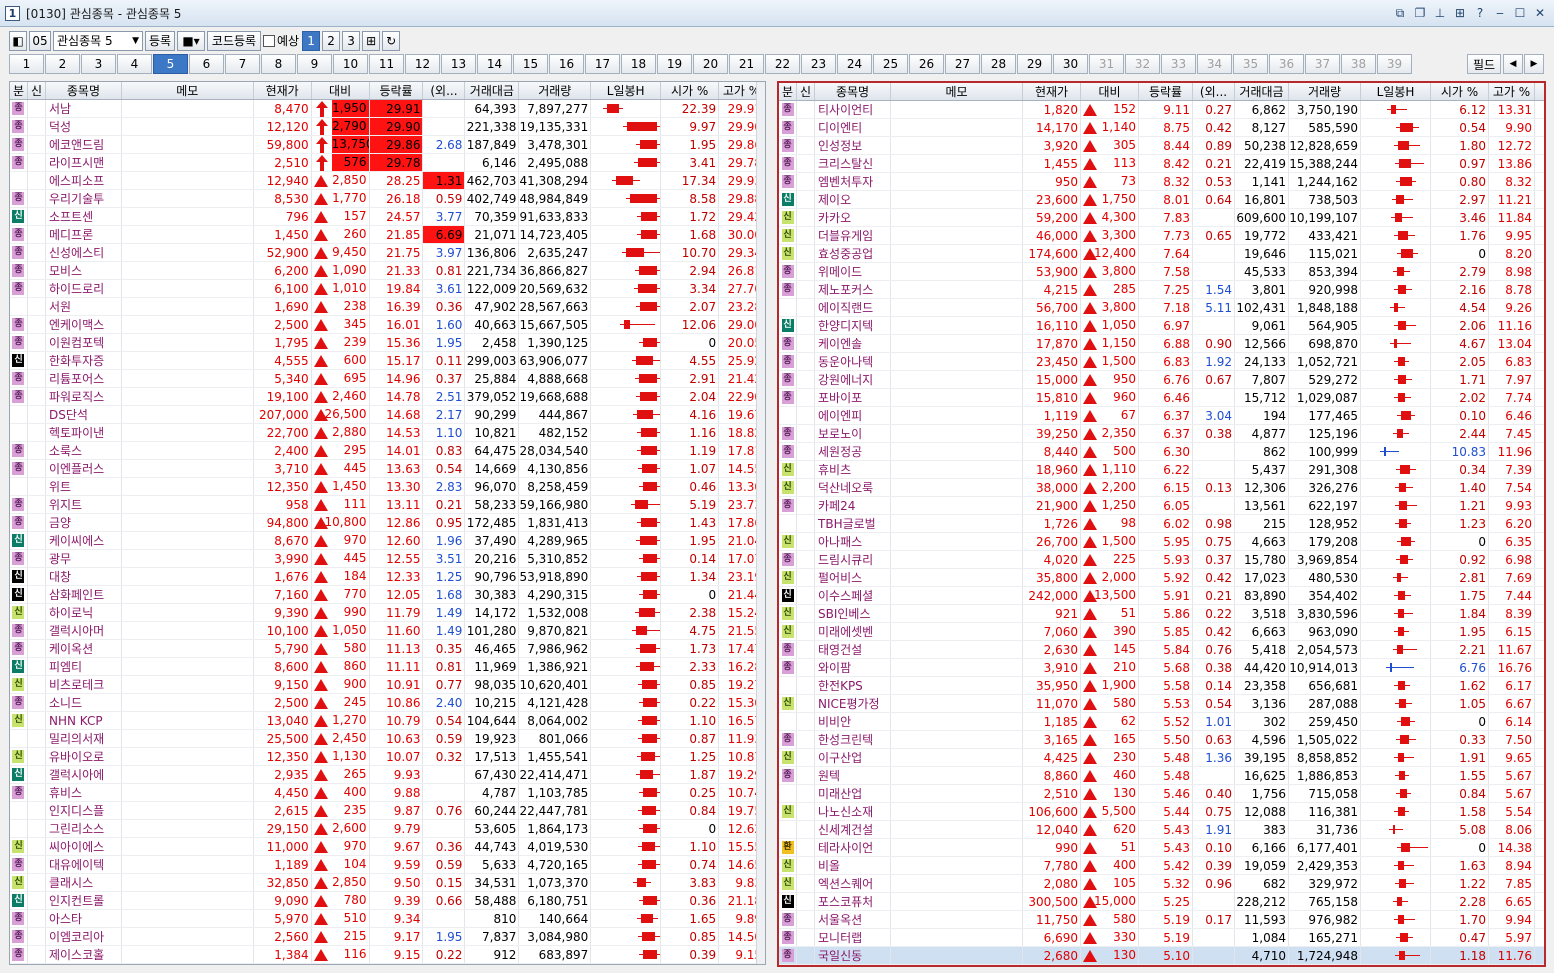 The image size is (1554, 973). What do you see at coordinates (84, 432) in the screenshot?
I see `cell-stock-name: 헥토파이낸` at bounding box center [84, 432].